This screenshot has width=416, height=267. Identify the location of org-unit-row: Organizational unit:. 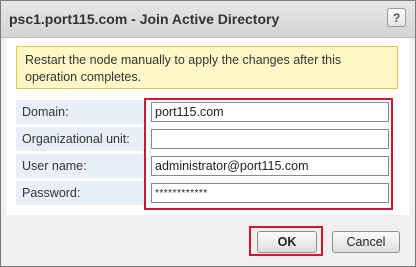
(208, 139).